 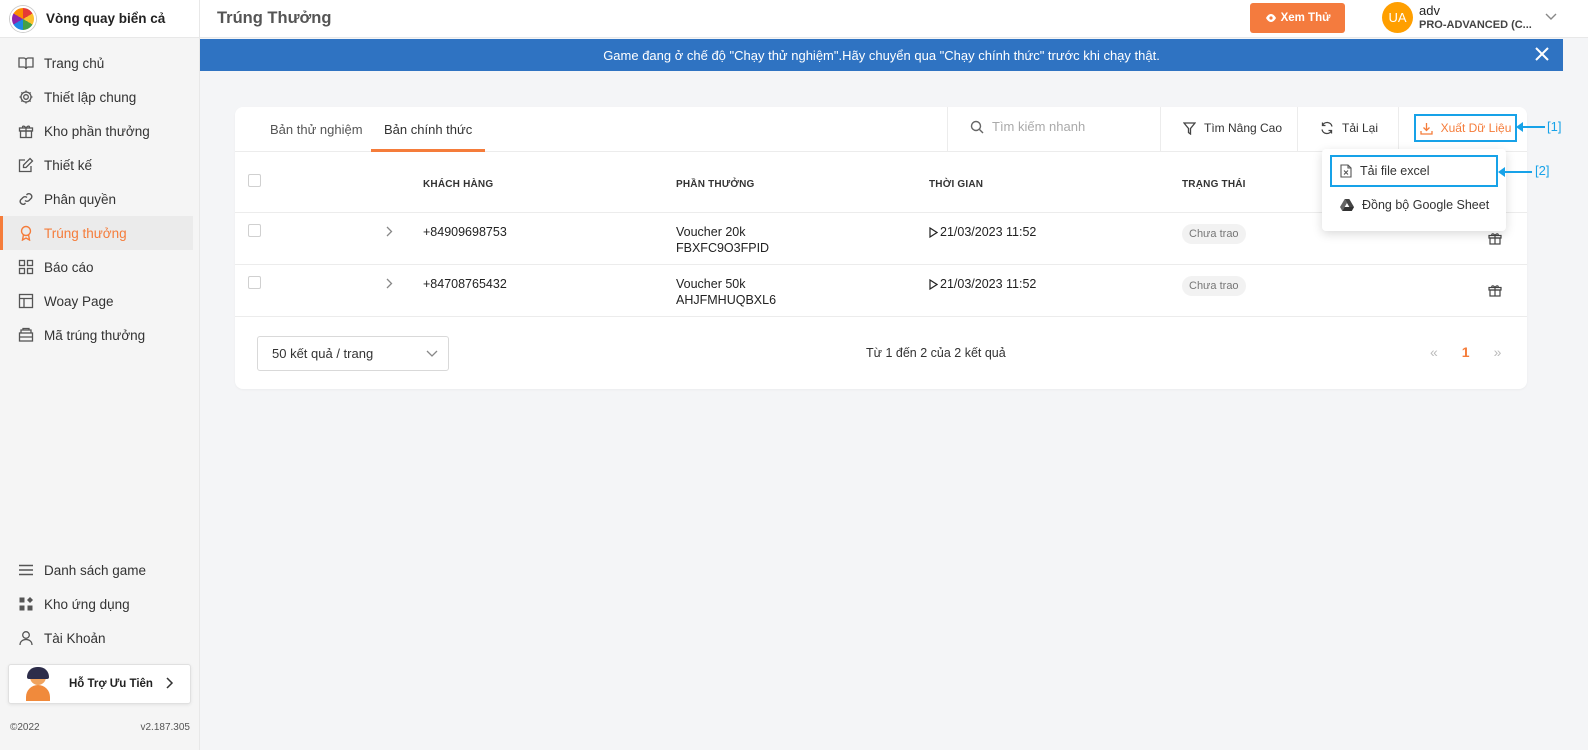 I want to click on page-size-select: 50 kết quả / trang, so click(x=353, y=353).